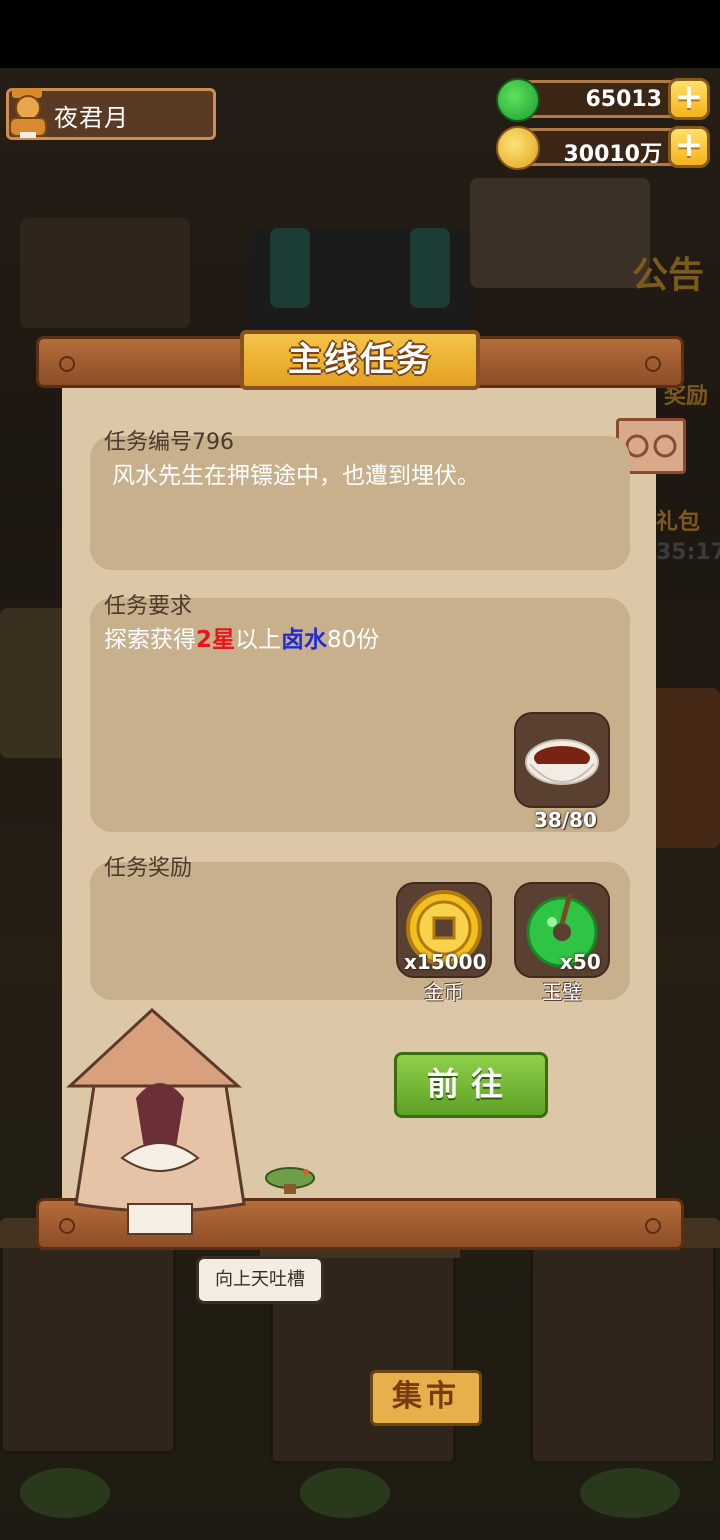  I want to click on speech-bubble: 向上天吐槽, so click(260, 1280).